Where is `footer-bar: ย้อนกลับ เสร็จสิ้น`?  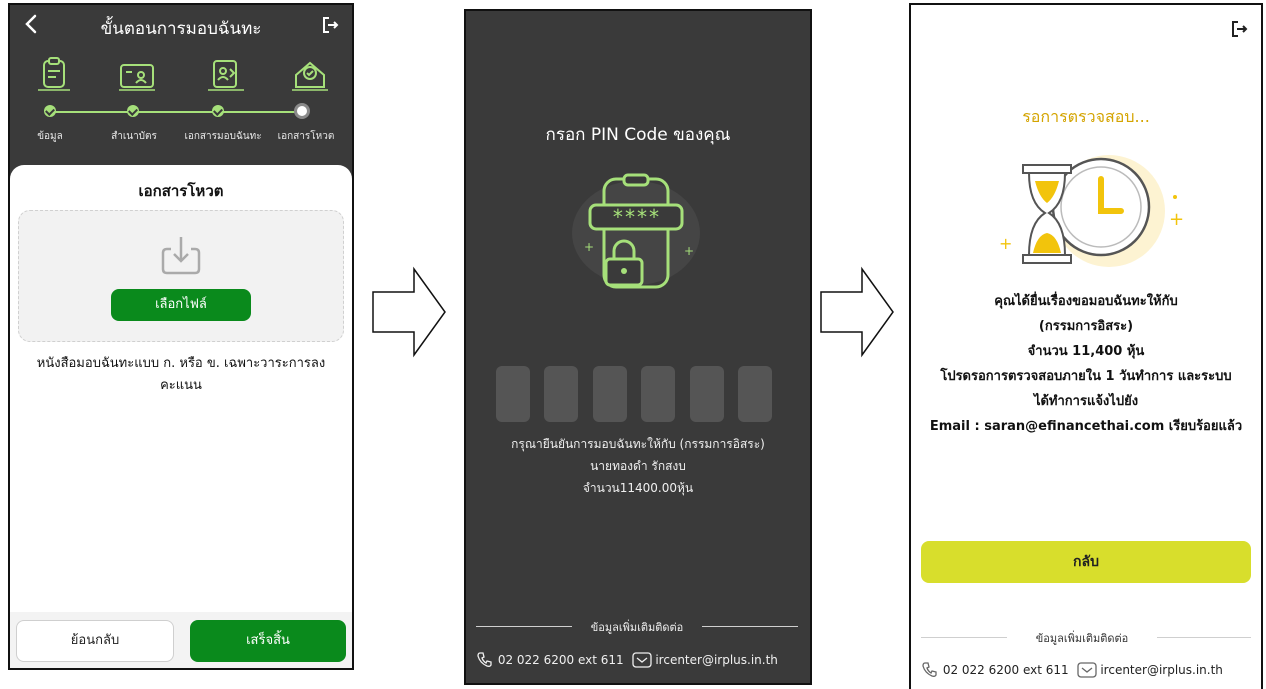
footer-bar: ย้อนกลับ เสร็จสิ้น is located at coordinates (181, 640).